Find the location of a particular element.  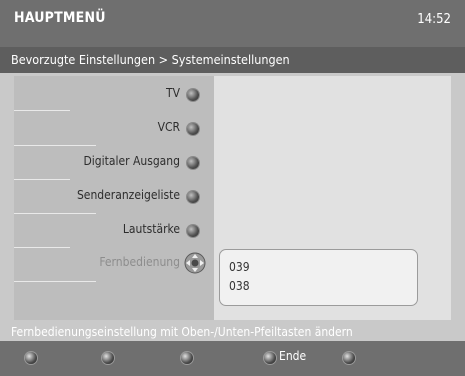

remote-code-list: 039 038 is located at coordinates (318, 277).